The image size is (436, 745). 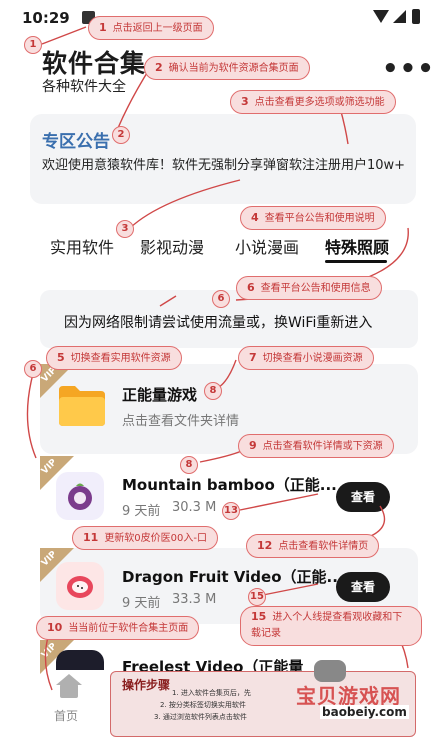 What do you see at coordinates (306, 358) in the screenshot?
I see `annotation-7: 7 切换查看小说漫画资源` at bounding box center [306, 358].